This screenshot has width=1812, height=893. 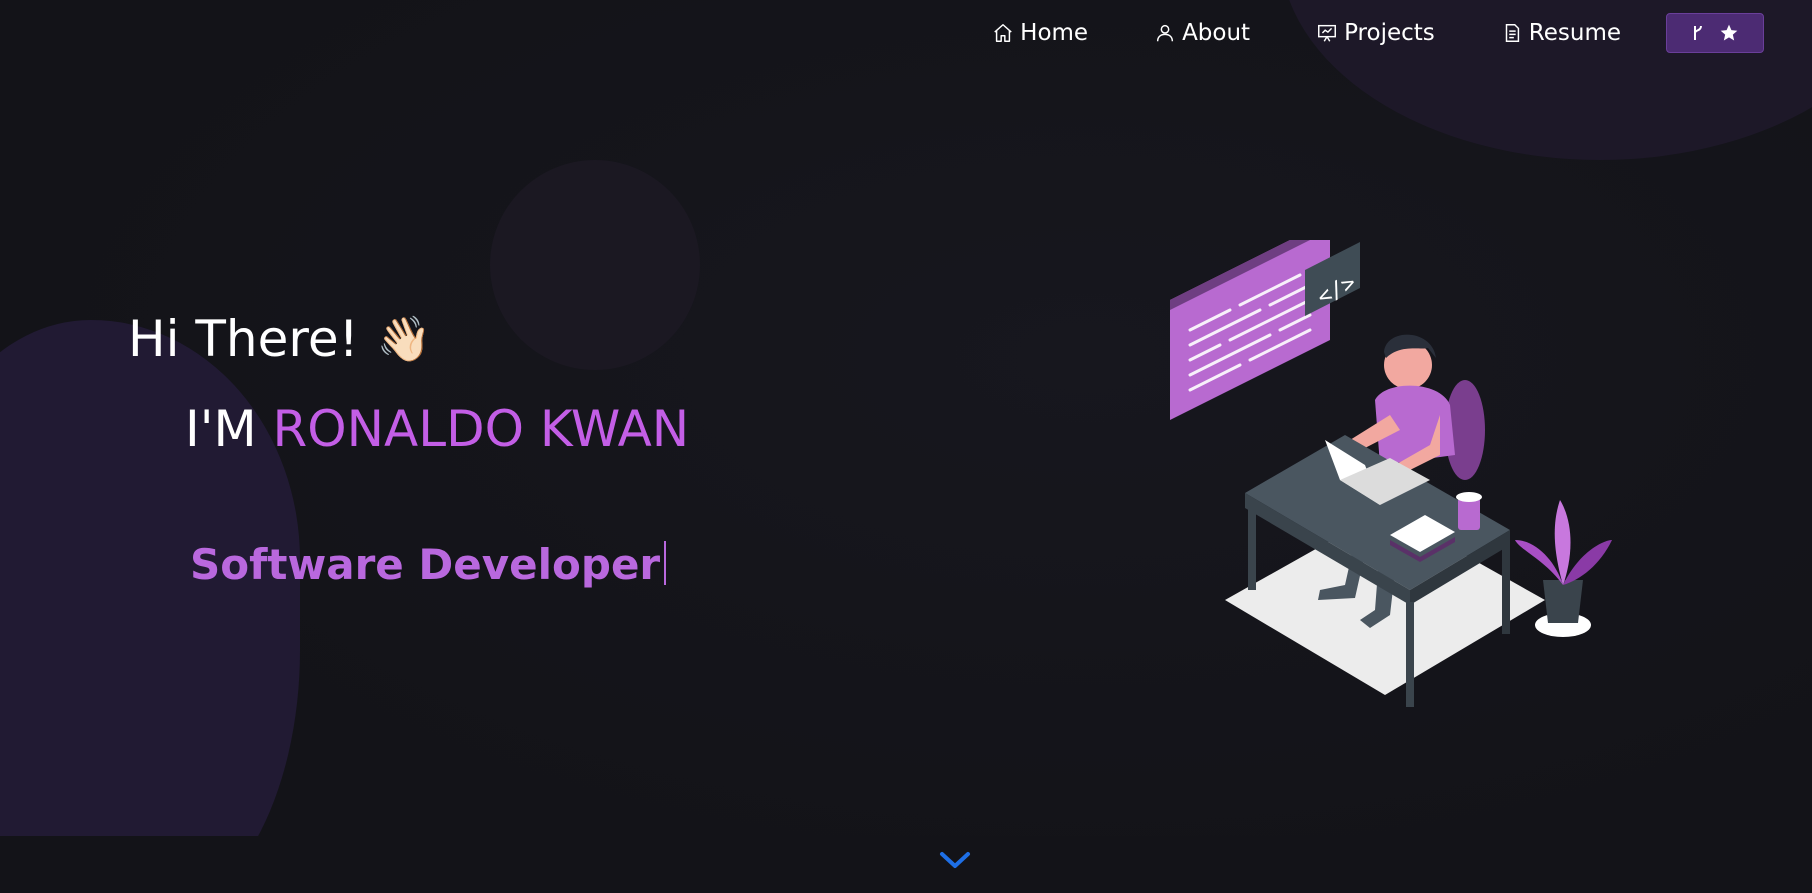 I want to click on nav-resume: Resume, so click(x=1561, y=33).